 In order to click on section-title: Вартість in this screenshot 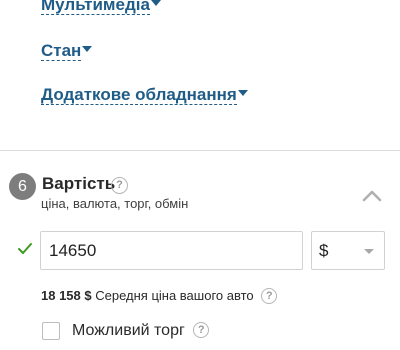, I will do `click(79, 183)`.